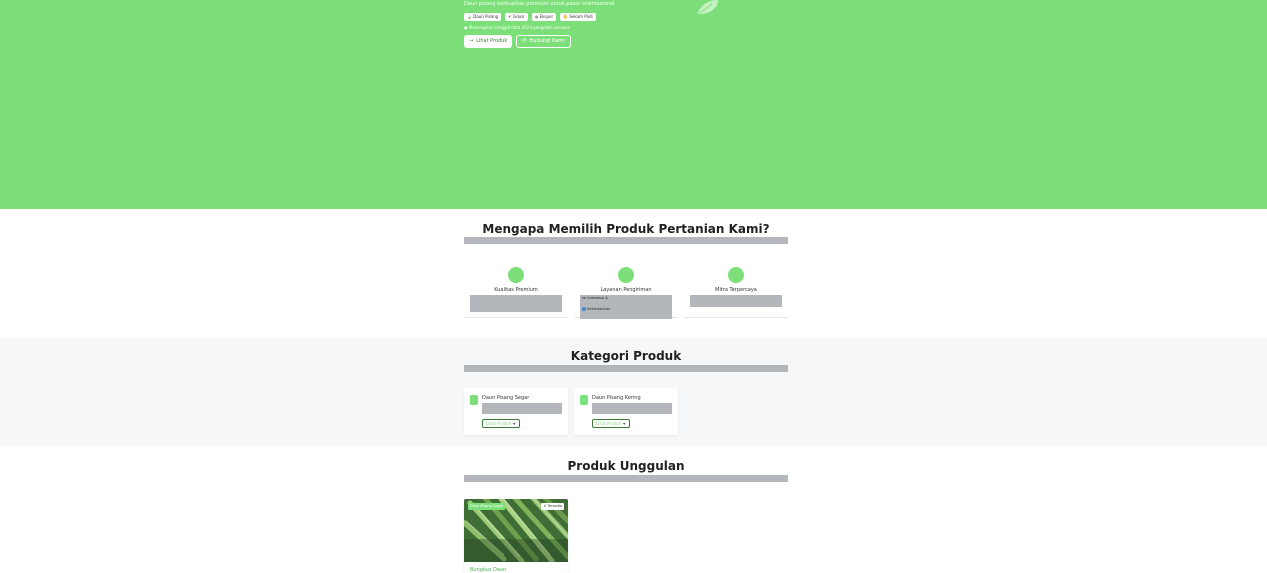 The width and height of the screenshot is (1267, 573). What do you see at coordinates (544, 17) in the screenshot?
I see `tag-ekspor: ◍ Ekspor` at bounding box center [544, 17].